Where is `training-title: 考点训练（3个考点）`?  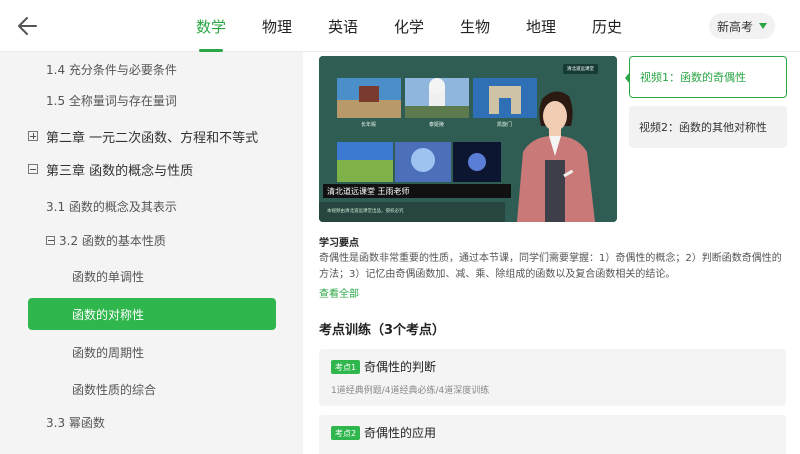
training-title: 考点训练（3个考点） is located at coordinates (382, 330).